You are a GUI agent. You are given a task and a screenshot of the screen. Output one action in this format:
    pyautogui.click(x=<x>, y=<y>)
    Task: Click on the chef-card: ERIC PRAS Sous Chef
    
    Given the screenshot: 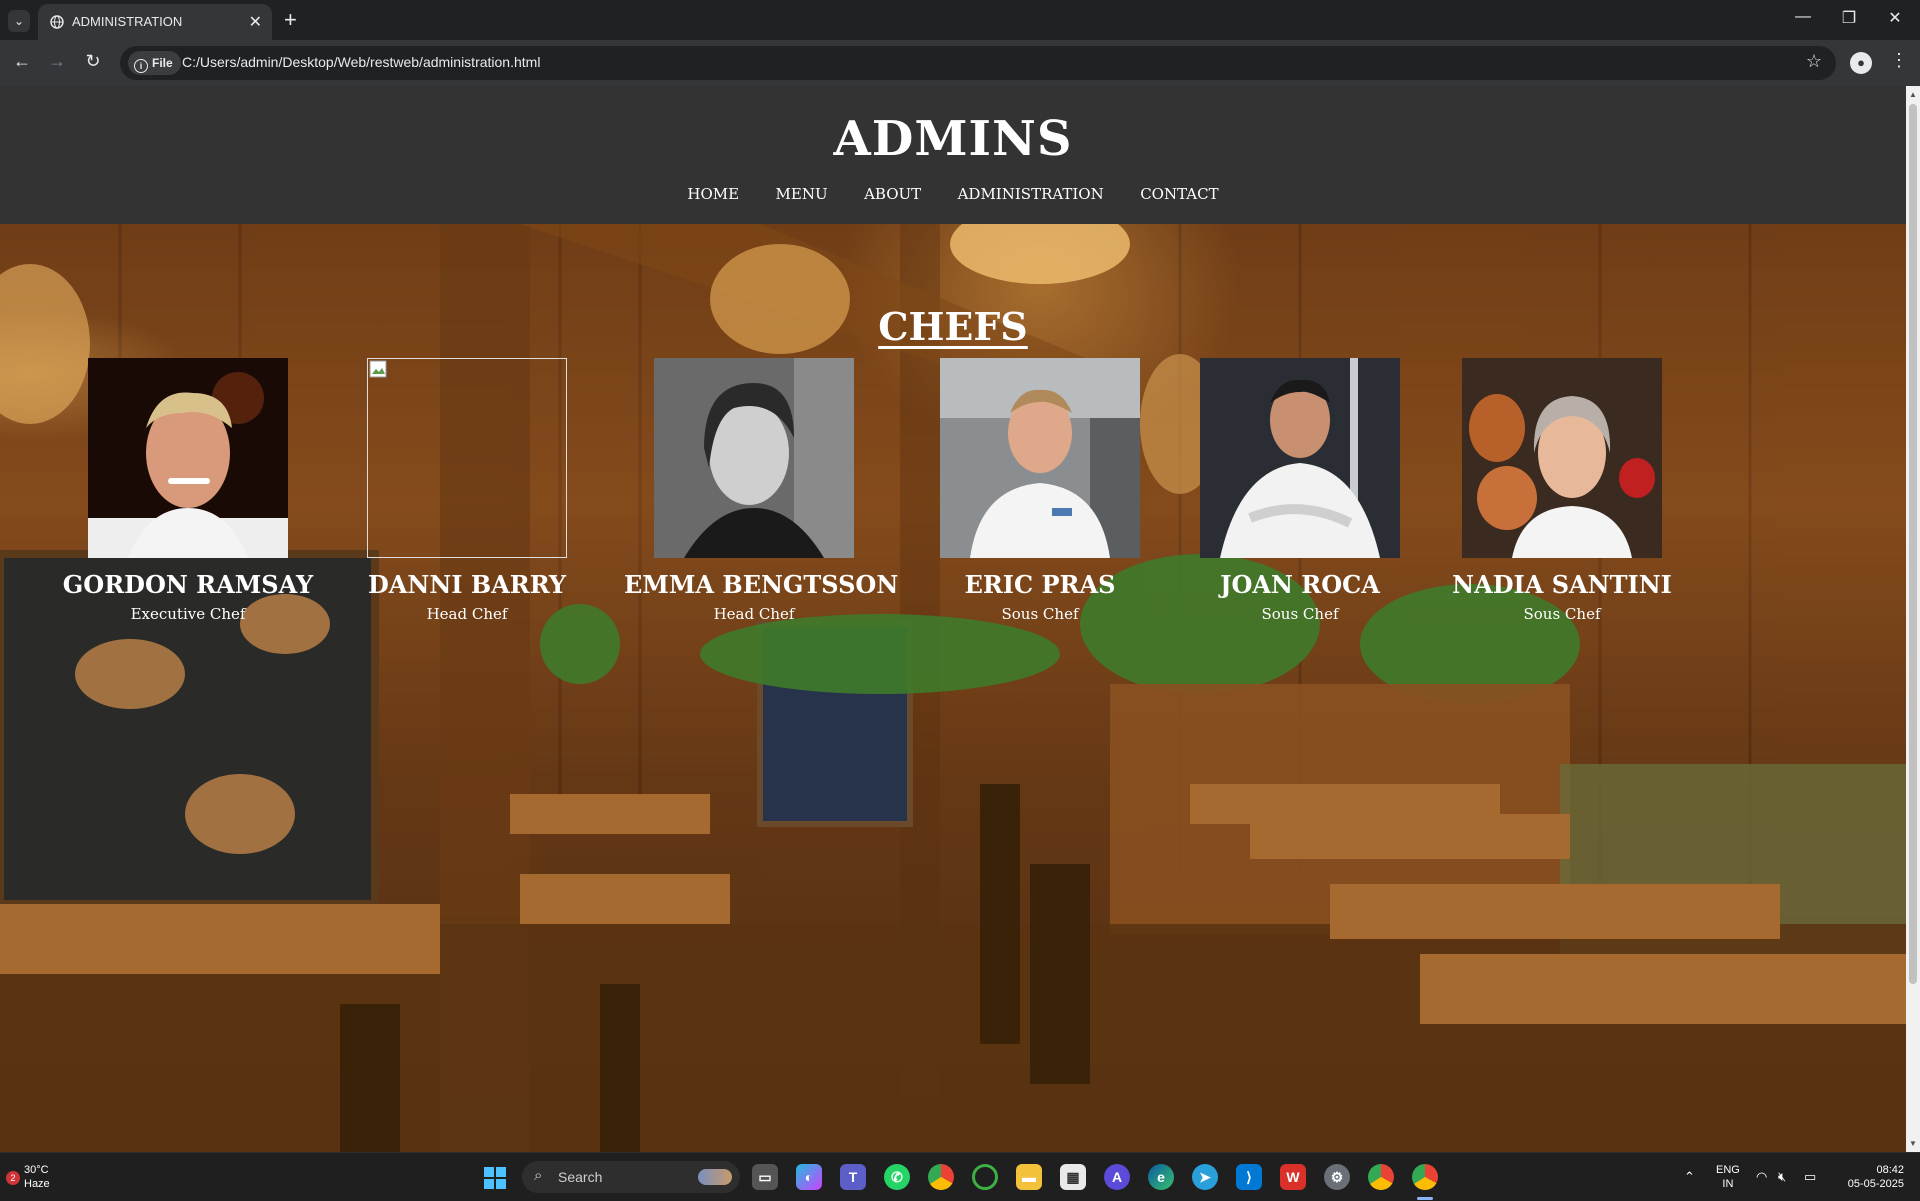 What is the action you would take?
    pyautogui.click(x=1040, y=490)
    